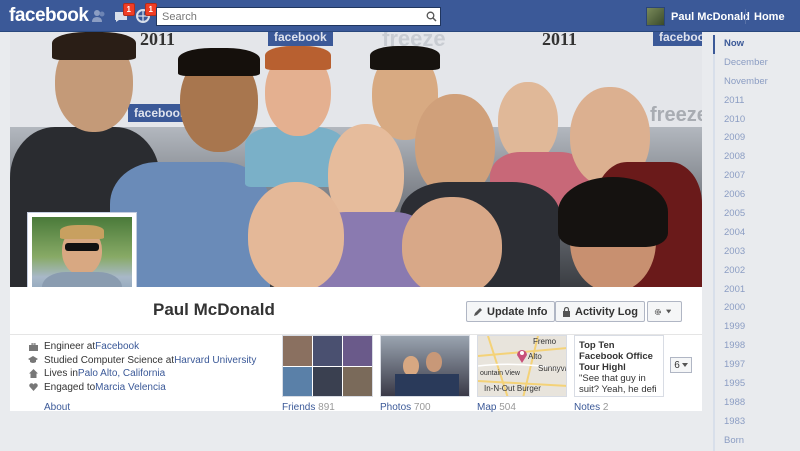  What do you see at coordinates (756, 233) in the screenshot?
I see `timeline-item: 2004` at bounding box center [756, 233].